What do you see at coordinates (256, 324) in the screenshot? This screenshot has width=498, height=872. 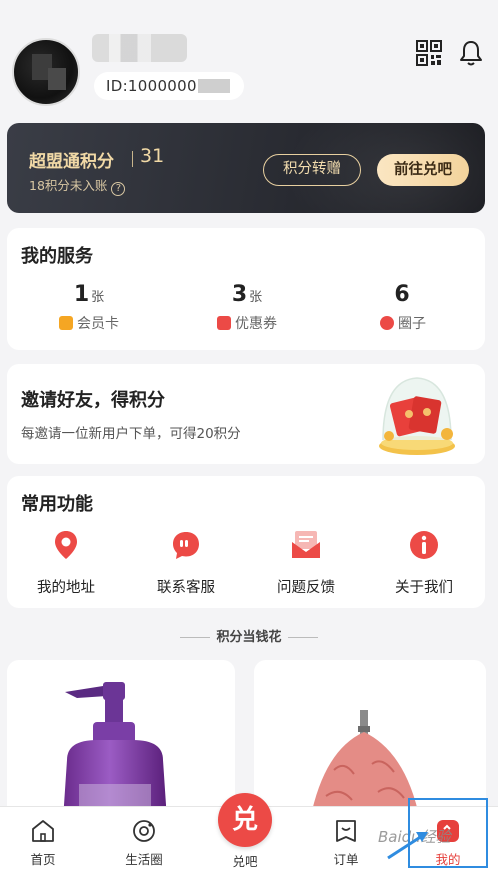 I see `service-label: 优惠券` at bounding box center [256, 324].